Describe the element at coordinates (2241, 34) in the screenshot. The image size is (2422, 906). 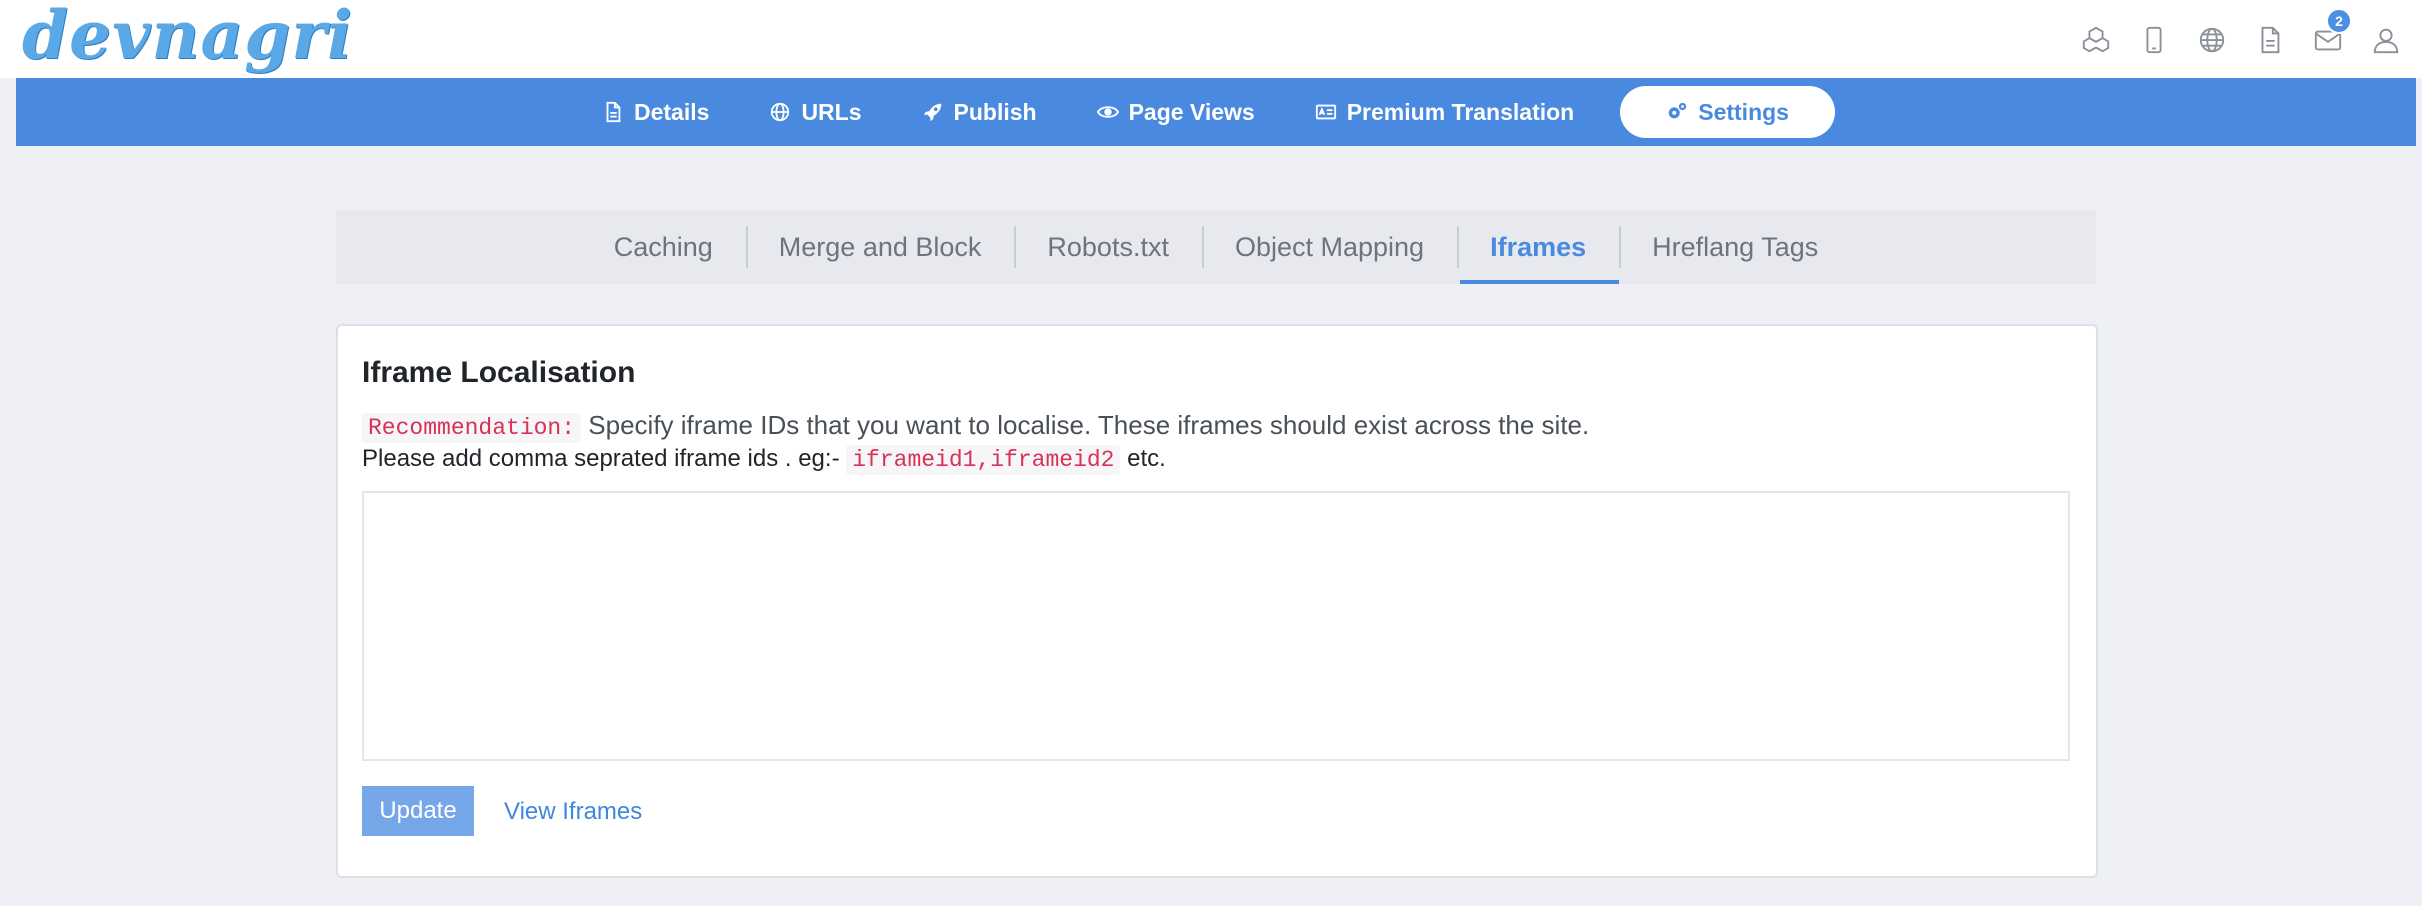
I see `header-icon-group: 2` at that location.